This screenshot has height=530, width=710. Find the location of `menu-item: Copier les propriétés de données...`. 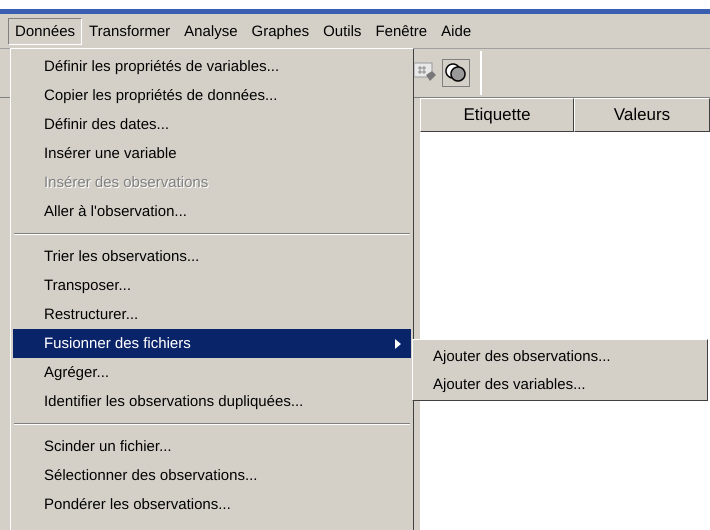

menu-item: Copier les propriétés de données... is located at coordinates (212, 95).